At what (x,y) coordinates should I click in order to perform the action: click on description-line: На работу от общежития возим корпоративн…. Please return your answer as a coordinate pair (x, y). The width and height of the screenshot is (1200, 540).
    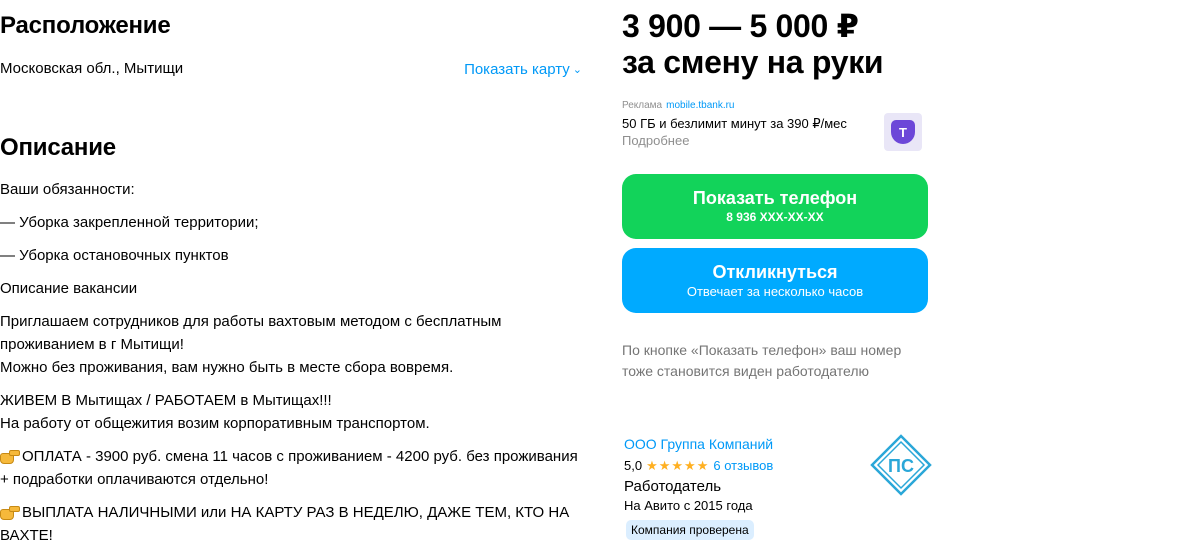
    Looking at the image, I should click on (215, 423).